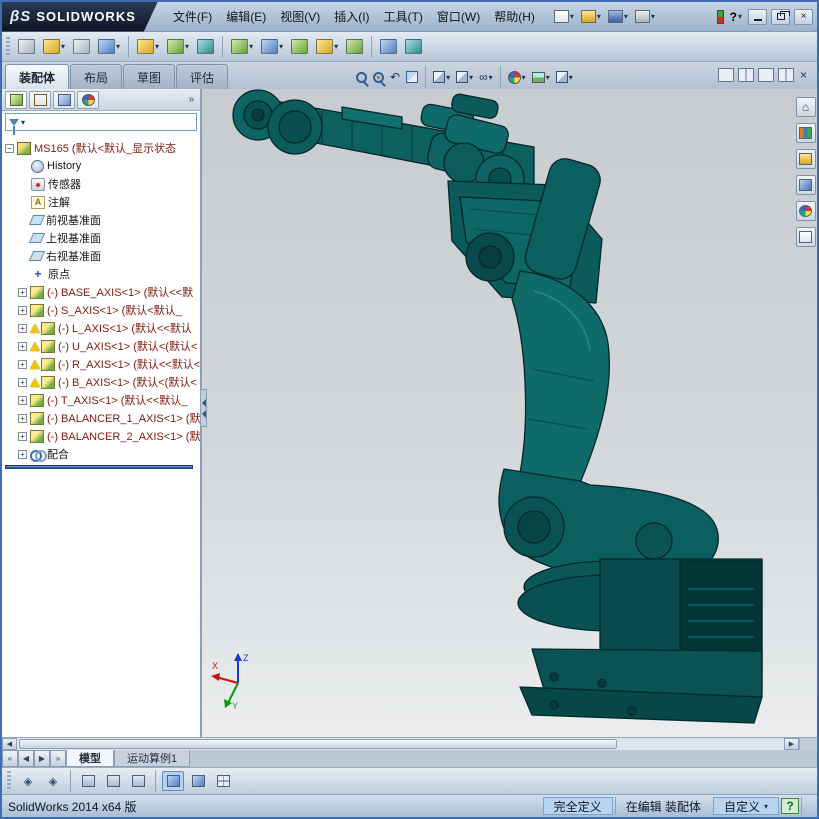 This screenshot has height=819, width=819. What do you see at coordinates (745, 75) in the screenshot?
I see `two-view-vertical-button` at bounding box center [745, 75].